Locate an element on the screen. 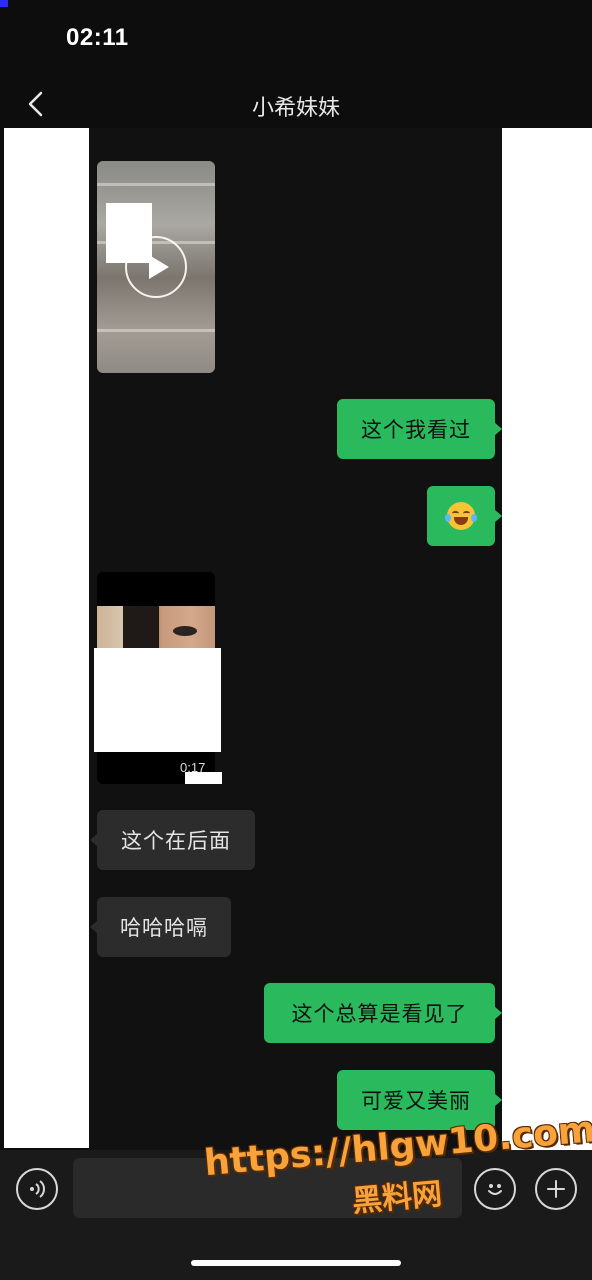 This screenshot has width=592, height=1280. voice-icon is located at coordinates (37, 1189).